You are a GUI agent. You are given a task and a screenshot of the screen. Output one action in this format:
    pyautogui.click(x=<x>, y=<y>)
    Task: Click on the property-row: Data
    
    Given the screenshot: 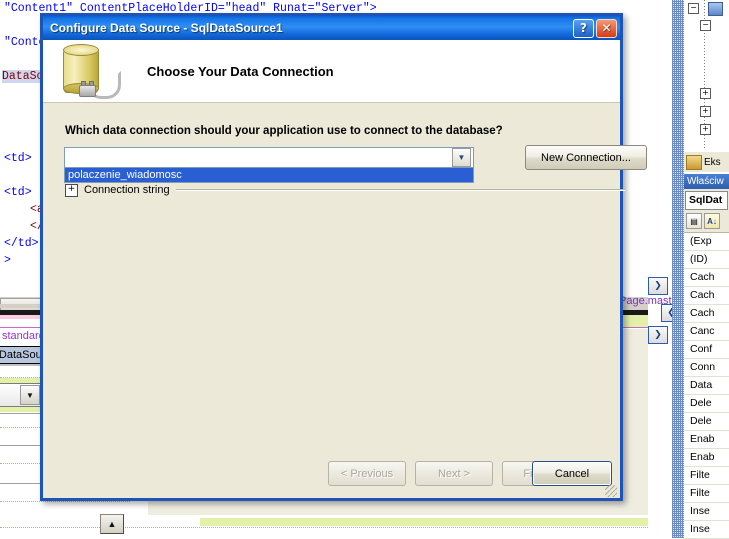 What is the action you would take?
    pyautogui.click(x=706, y=386)
    